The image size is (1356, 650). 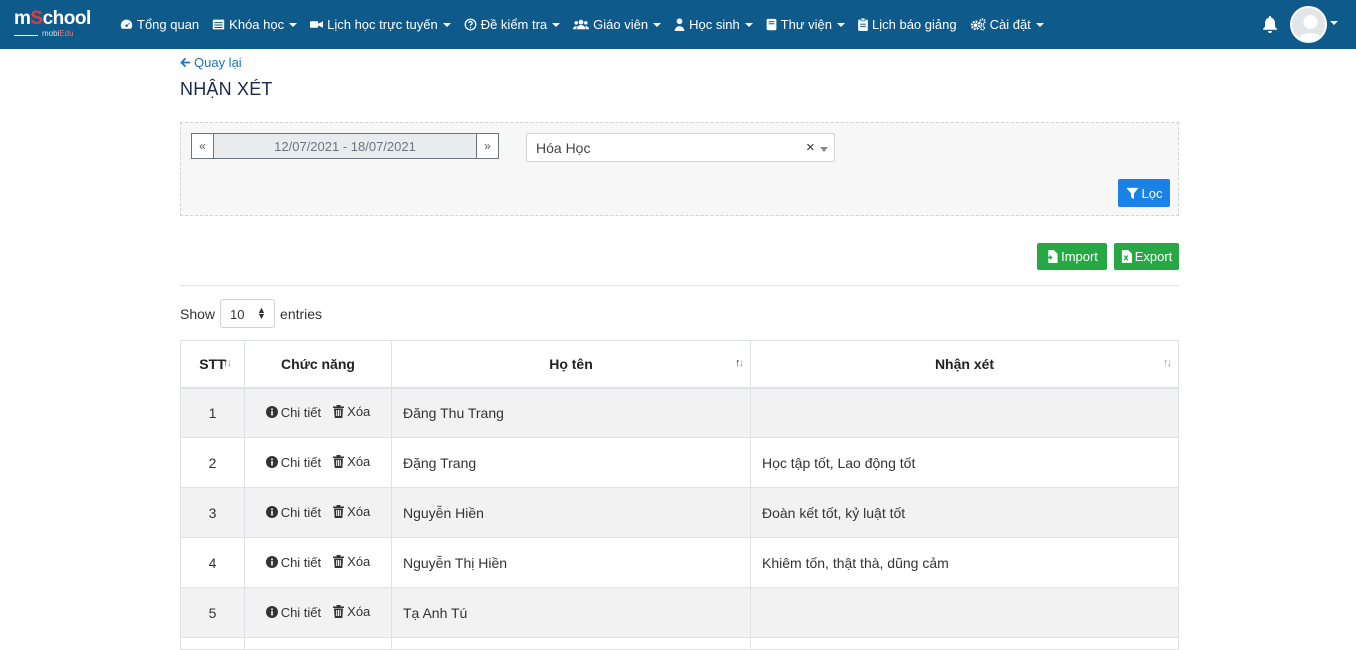 I want to click on column-header-name: Họ tên ↑↓, so click(x=571, y=364).